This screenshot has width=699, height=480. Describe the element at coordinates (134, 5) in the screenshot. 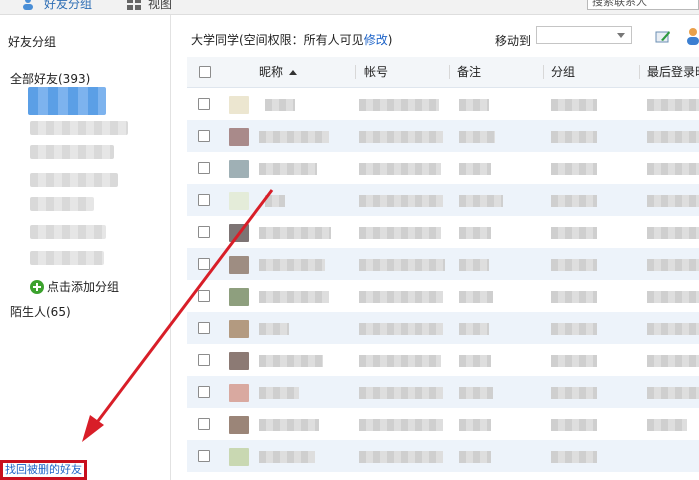

I see `grid-icon` at that location.